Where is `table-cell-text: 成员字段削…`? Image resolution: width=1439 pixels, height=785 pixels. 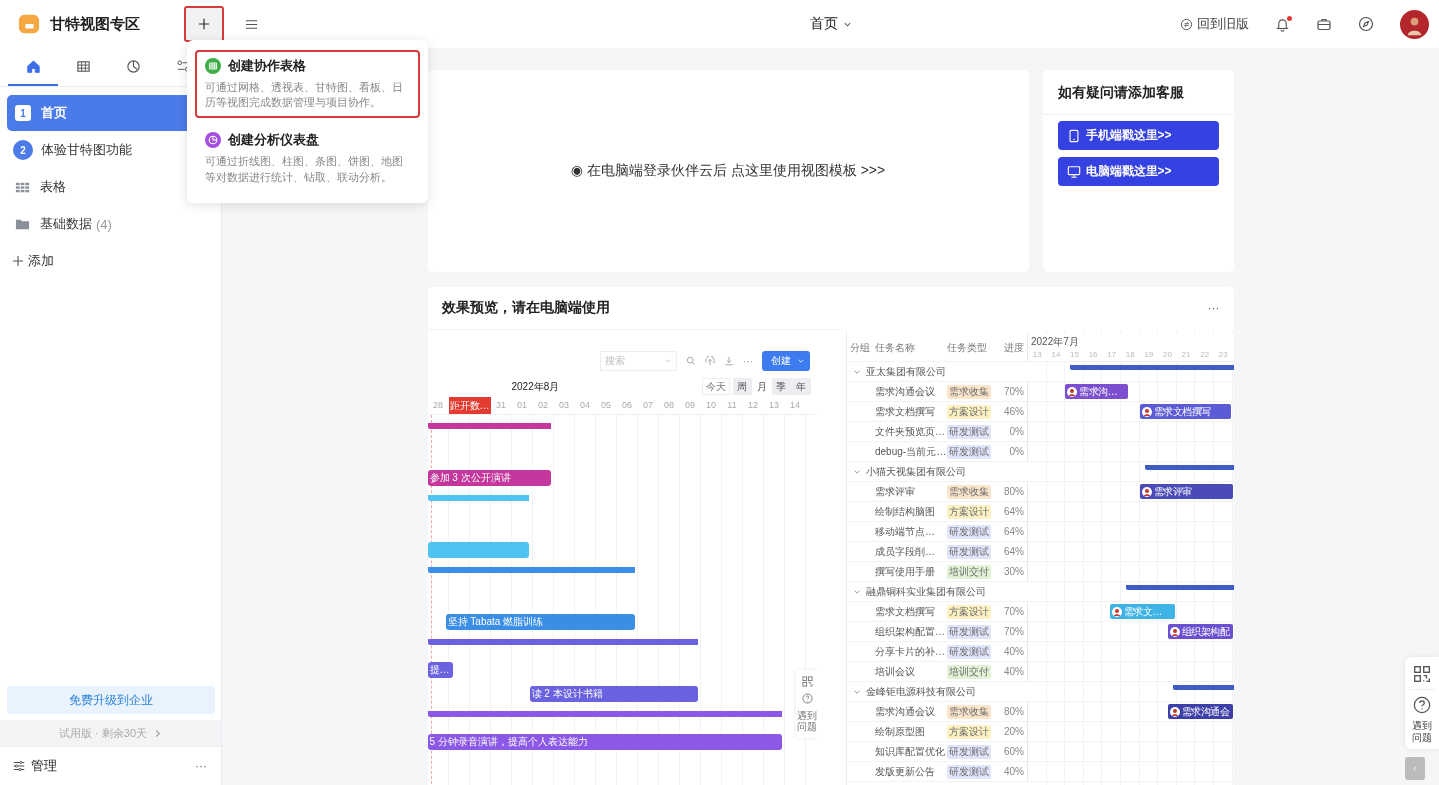 table-cell-text: 成员字段削… is located at coordinates (905, 551).